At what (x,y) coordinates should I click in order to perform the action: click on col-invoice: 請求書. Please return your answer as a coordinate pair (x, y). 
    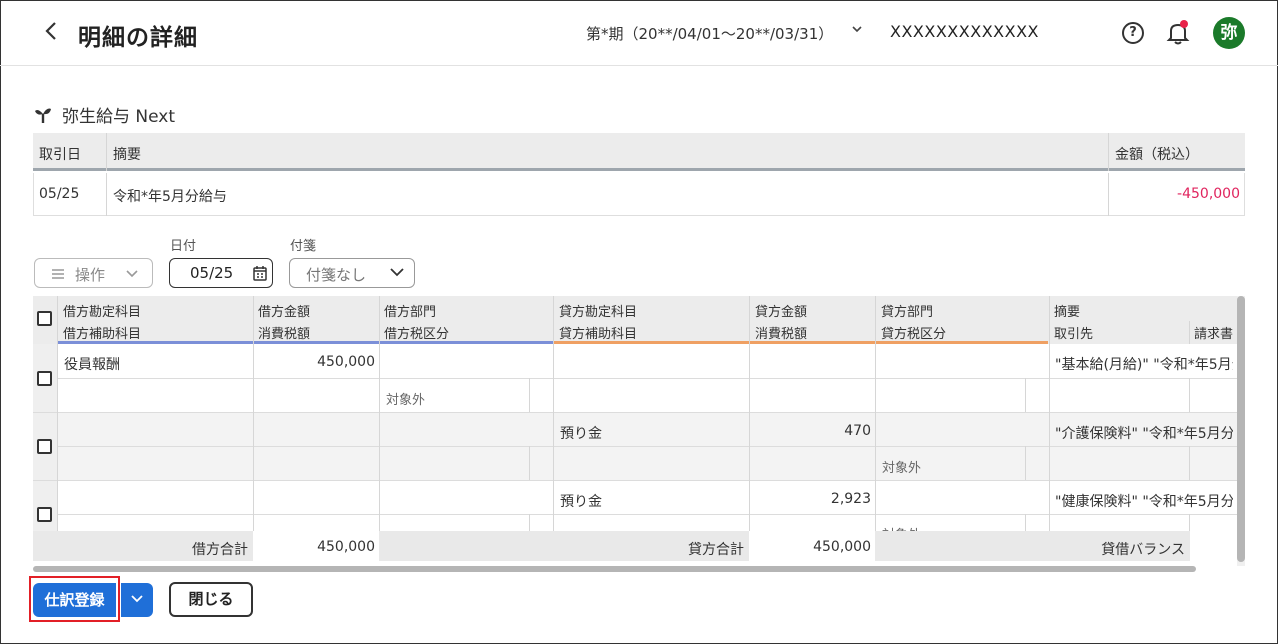
    Looking at the image, I should click on (1214, 334).